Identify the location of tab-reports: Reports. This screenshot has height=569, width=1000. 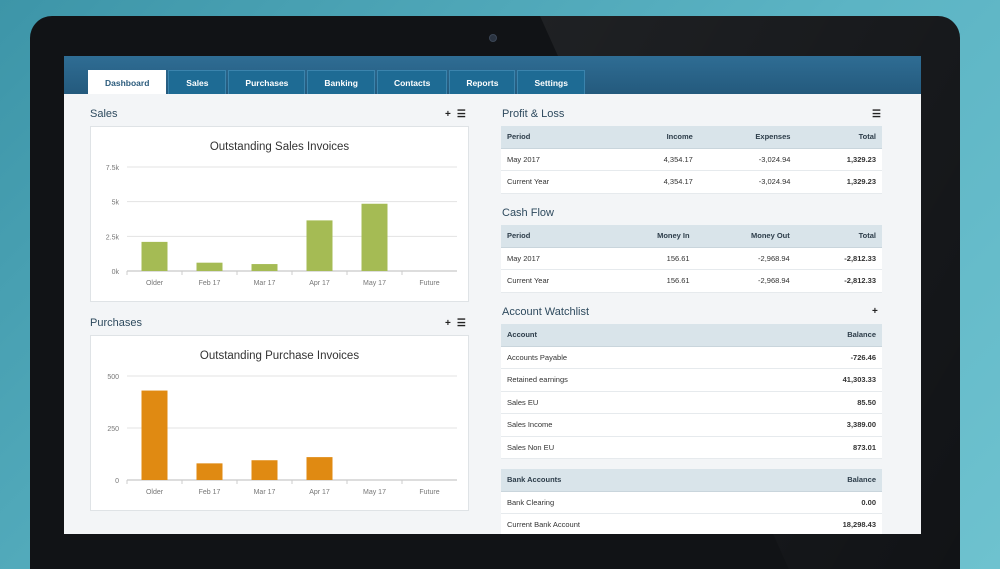
(482, 82).